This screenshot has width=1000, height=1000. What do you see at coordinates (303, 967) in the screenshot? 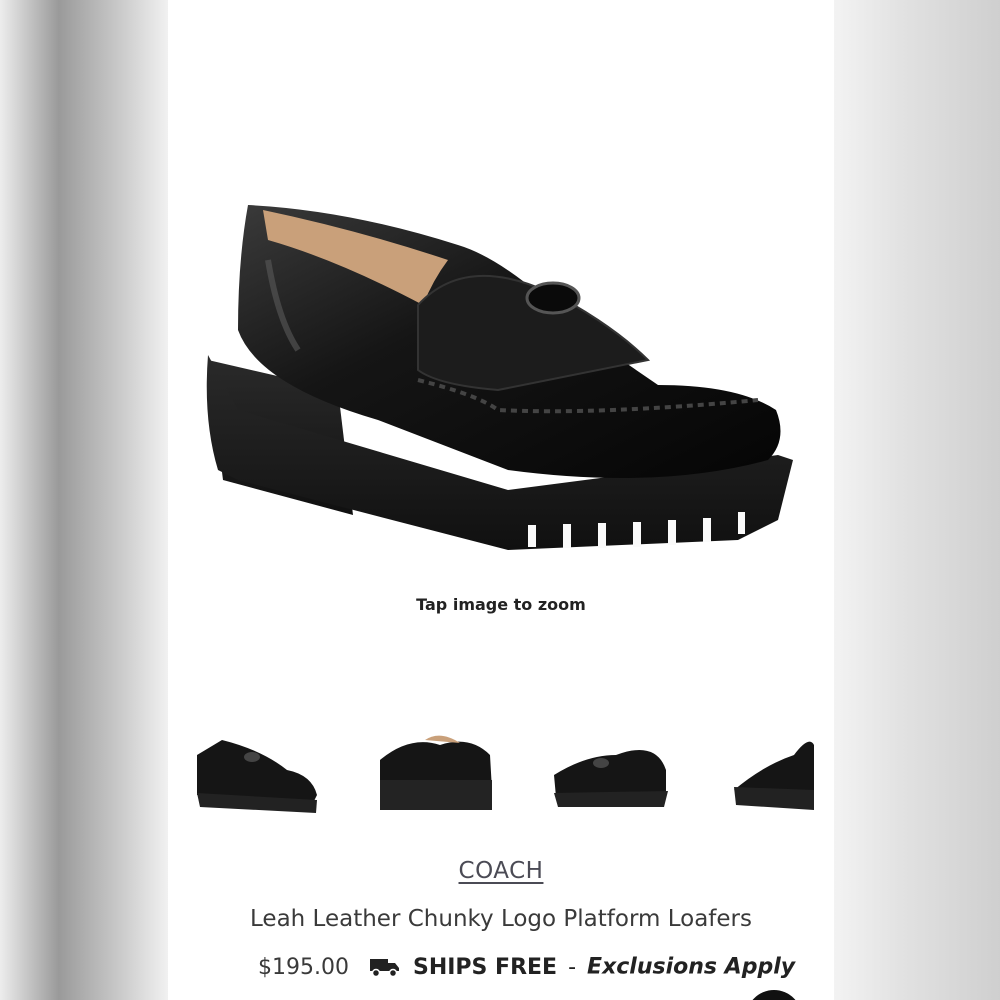
I see `product-price: $195.00` at bounding box center [303, 967].